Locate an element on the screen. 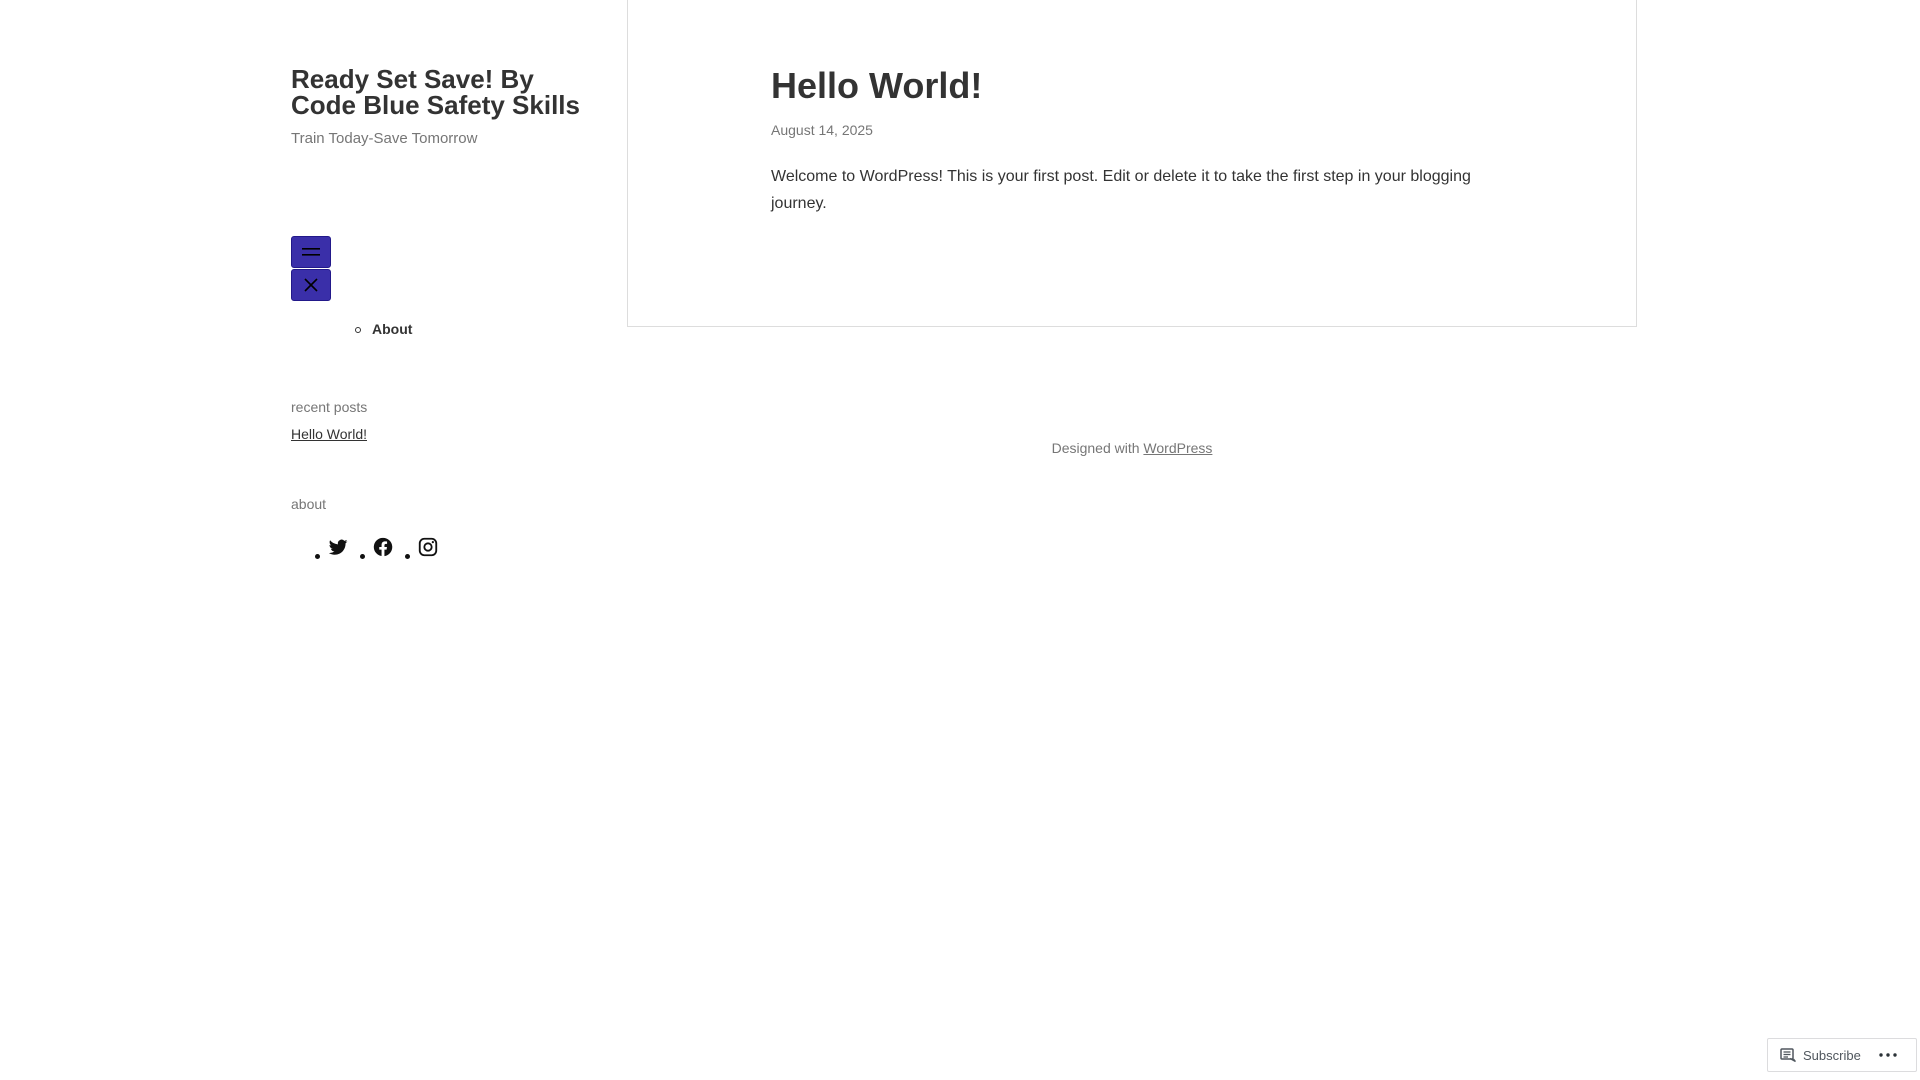 The height and width of the screenshot is (1080, 1920). reader-icon is located at coordinates (1788, 1054).